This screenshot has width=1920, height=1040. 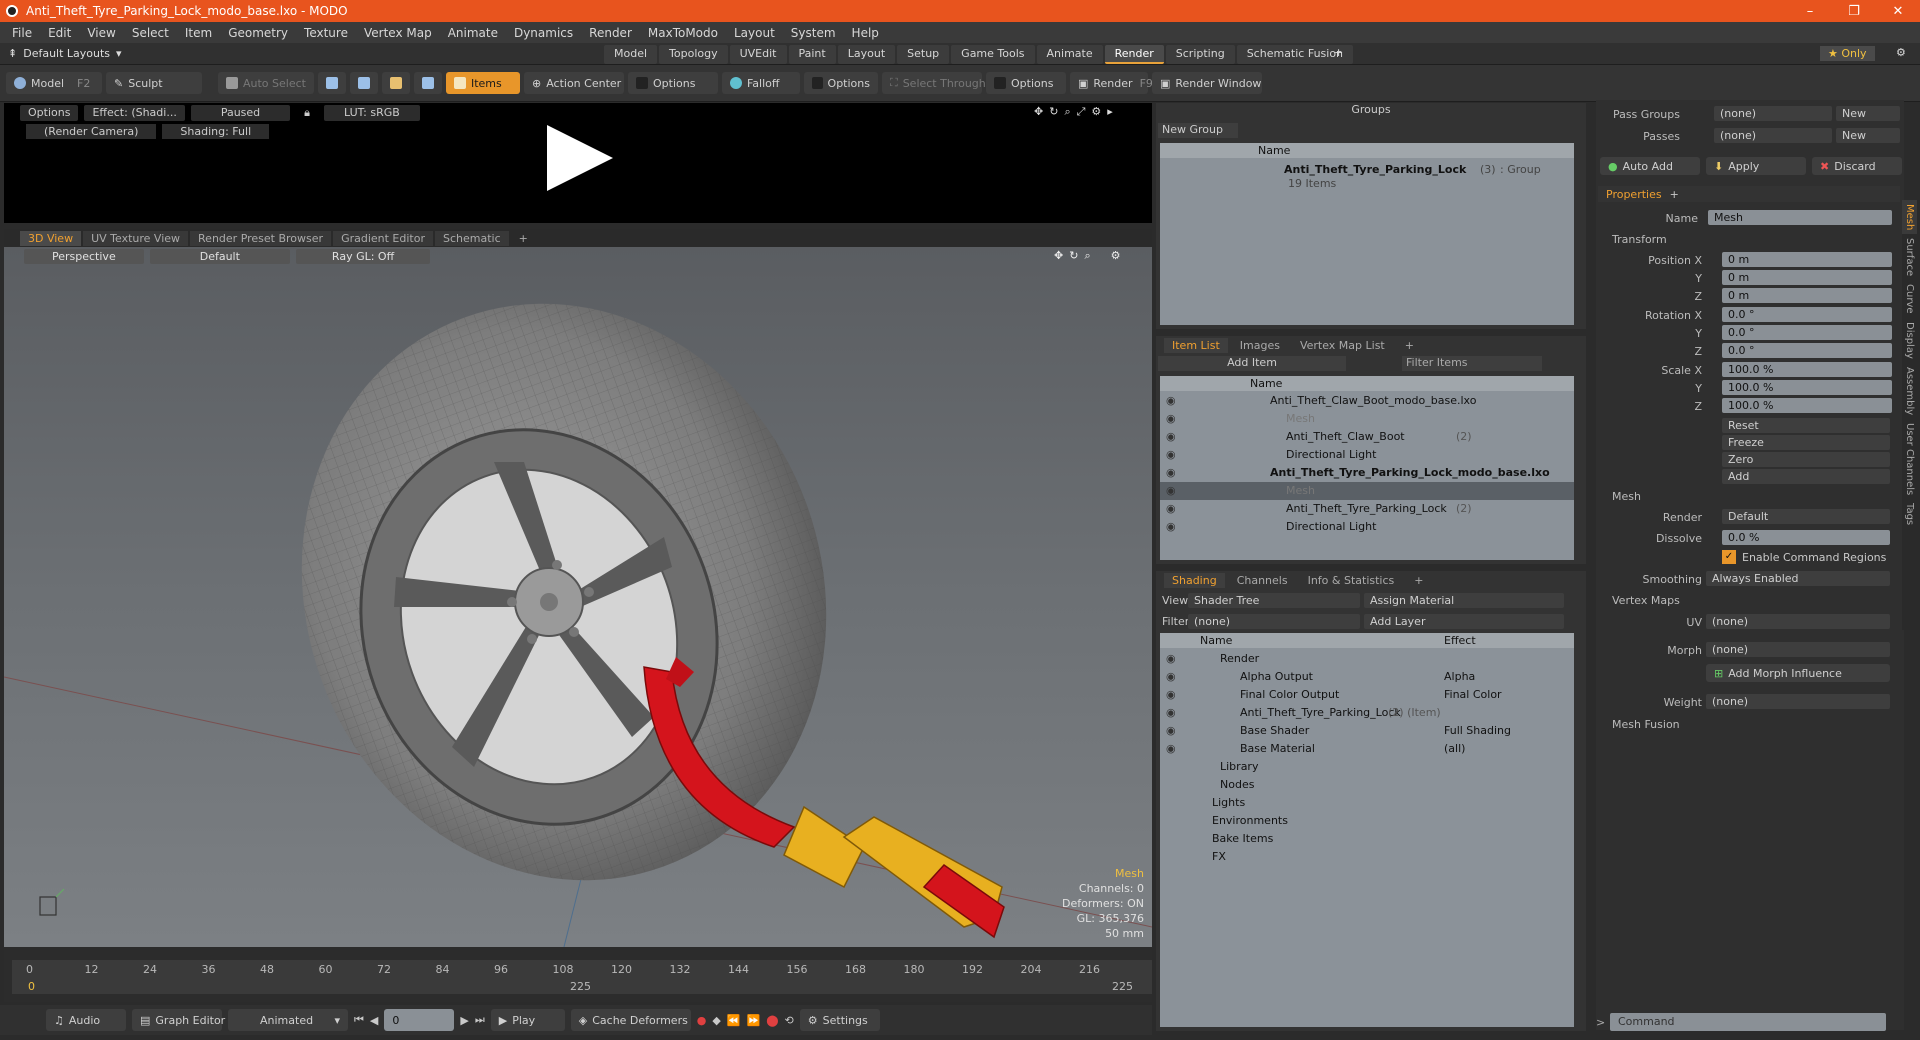 I want to click on itemlist-tab-item-list: Item List, so click(x=1196, y=345).